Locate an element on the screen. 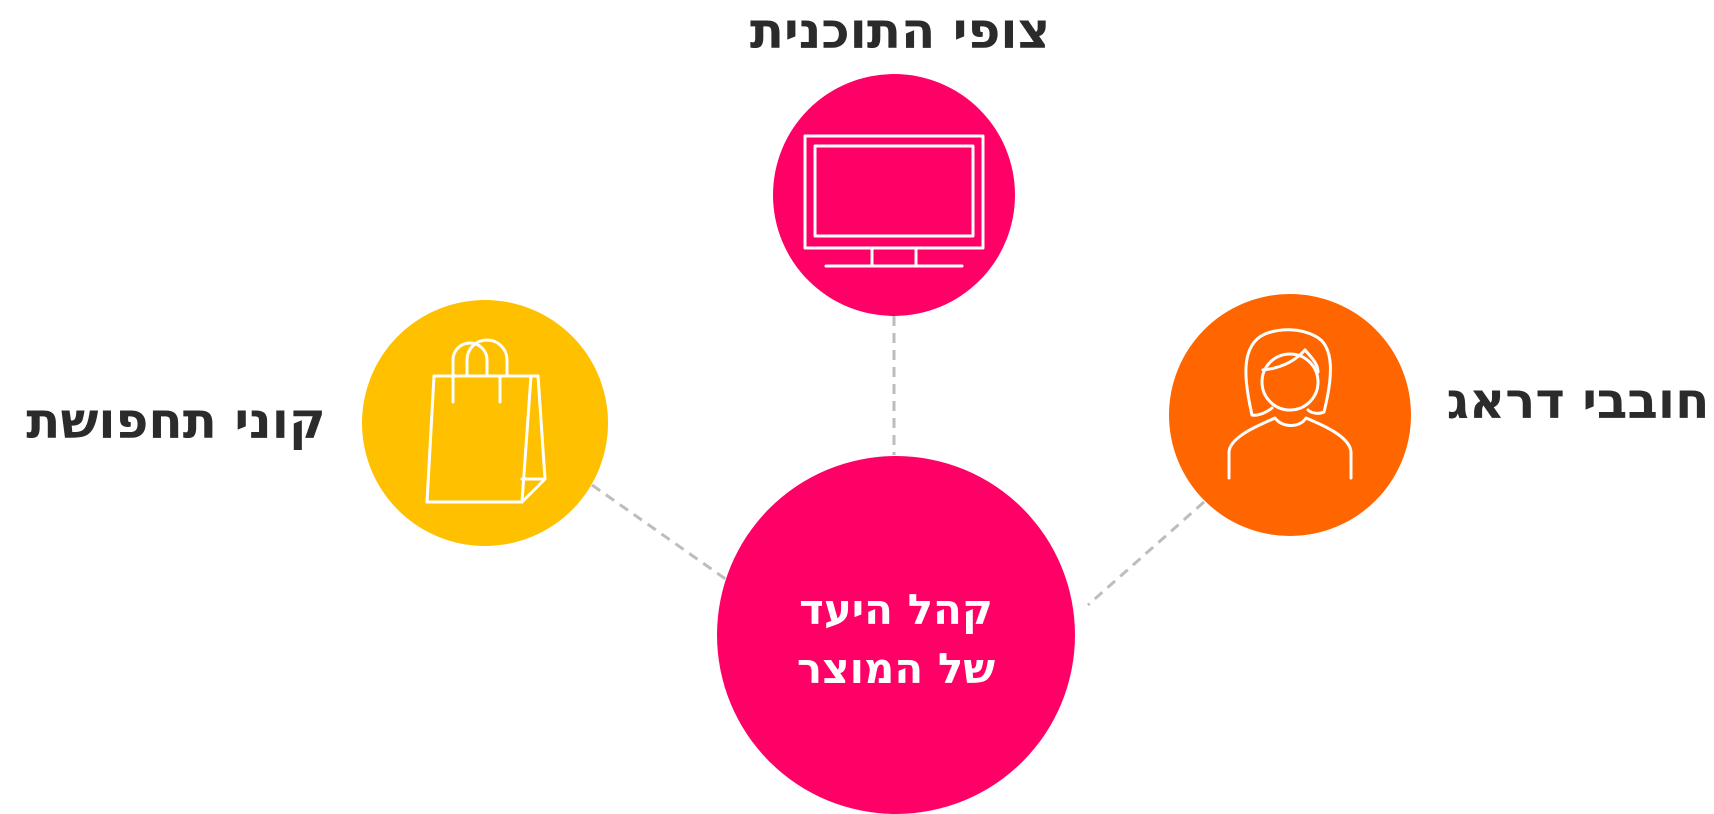 Image resolution: width=1714 pixels, height=814 pixels. node-tv is located at coordinates (894, 195).